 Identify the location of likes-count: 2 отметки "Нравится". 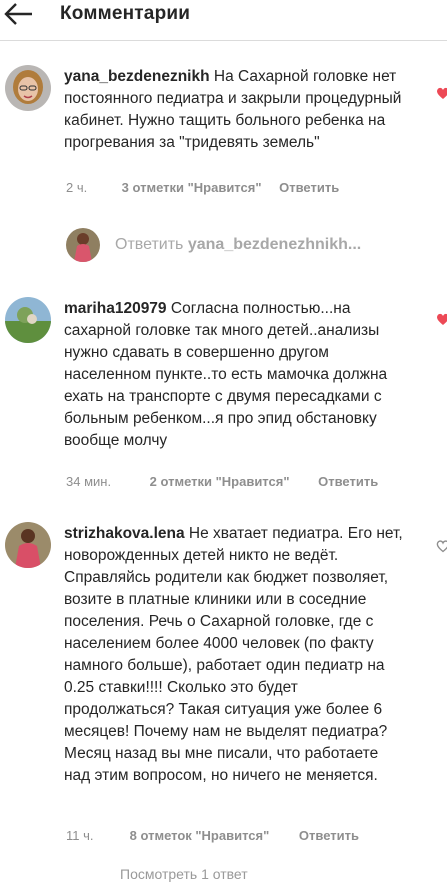
(220, 481).